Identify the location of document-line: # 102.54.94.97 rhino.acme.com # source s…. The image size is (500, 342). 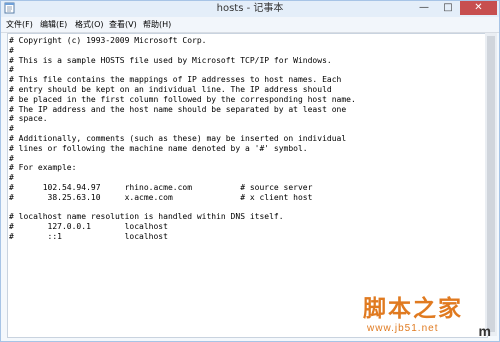
(161, 187).